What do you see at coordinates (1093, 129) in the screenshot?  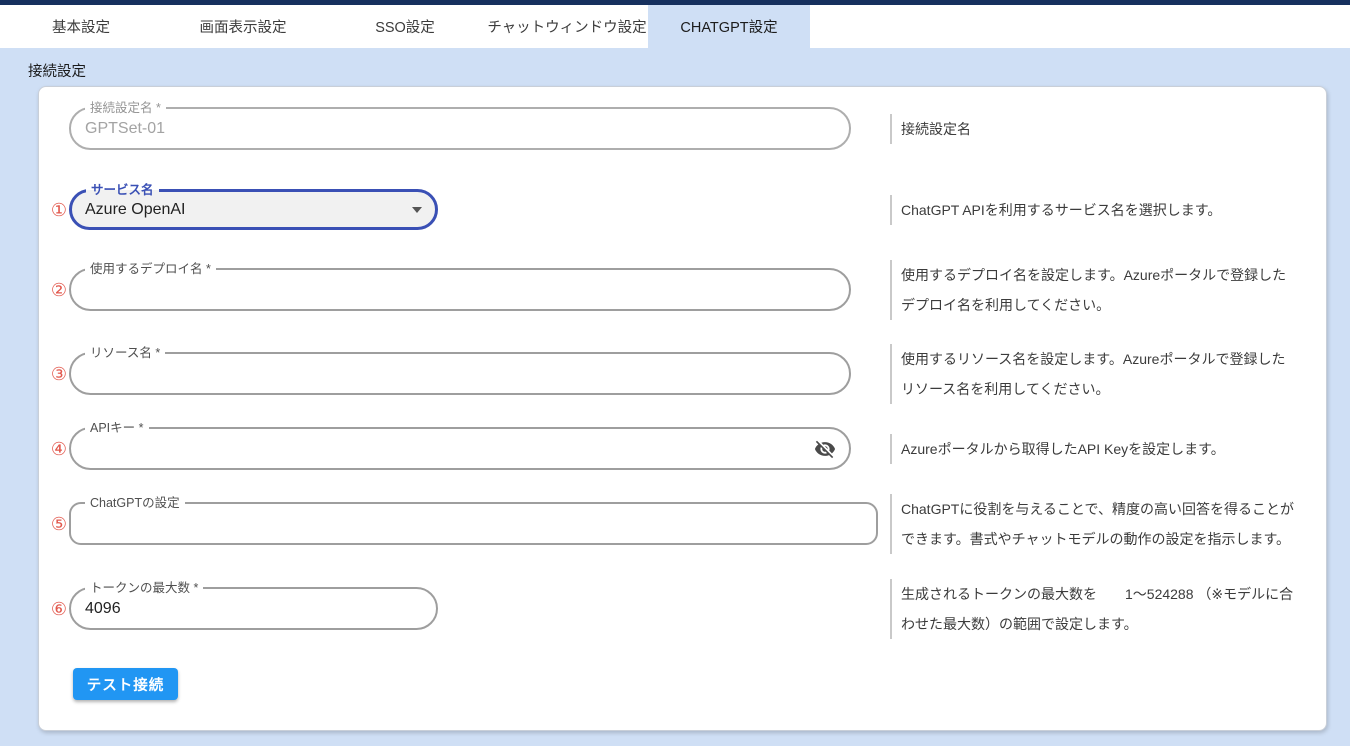 I see `help-text: 接続設定名` at bounding box center [1093, 129].